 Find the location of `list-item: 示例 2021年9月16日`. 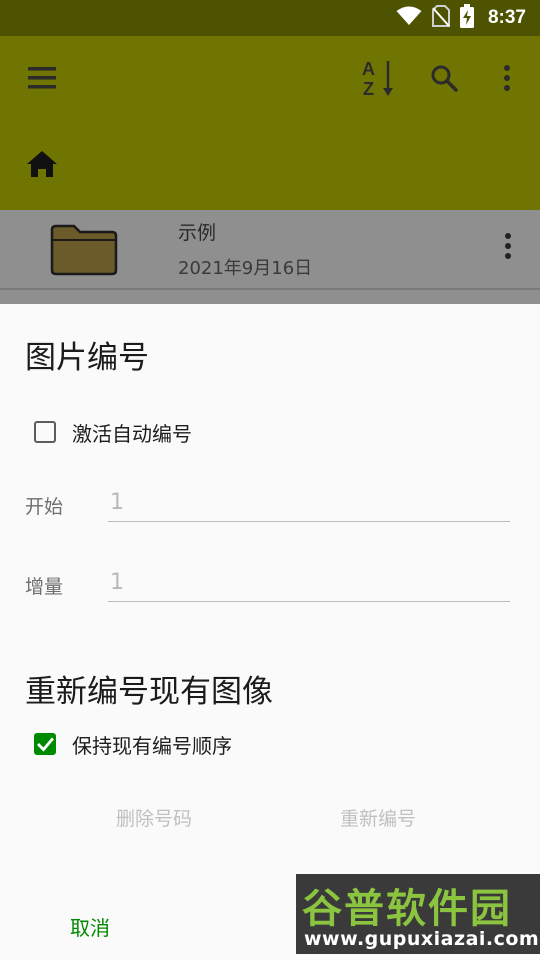

list-item: 示例 2021年9月16日 is located at coordinates (270, 250).